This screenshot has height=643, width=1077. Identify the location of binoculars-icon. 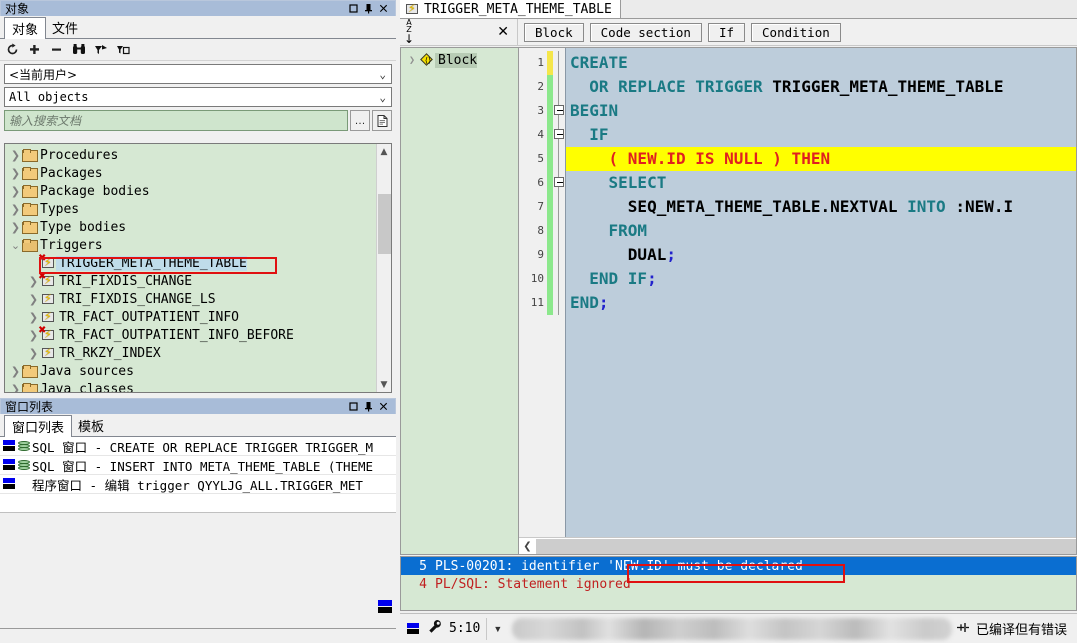
(78, 49).